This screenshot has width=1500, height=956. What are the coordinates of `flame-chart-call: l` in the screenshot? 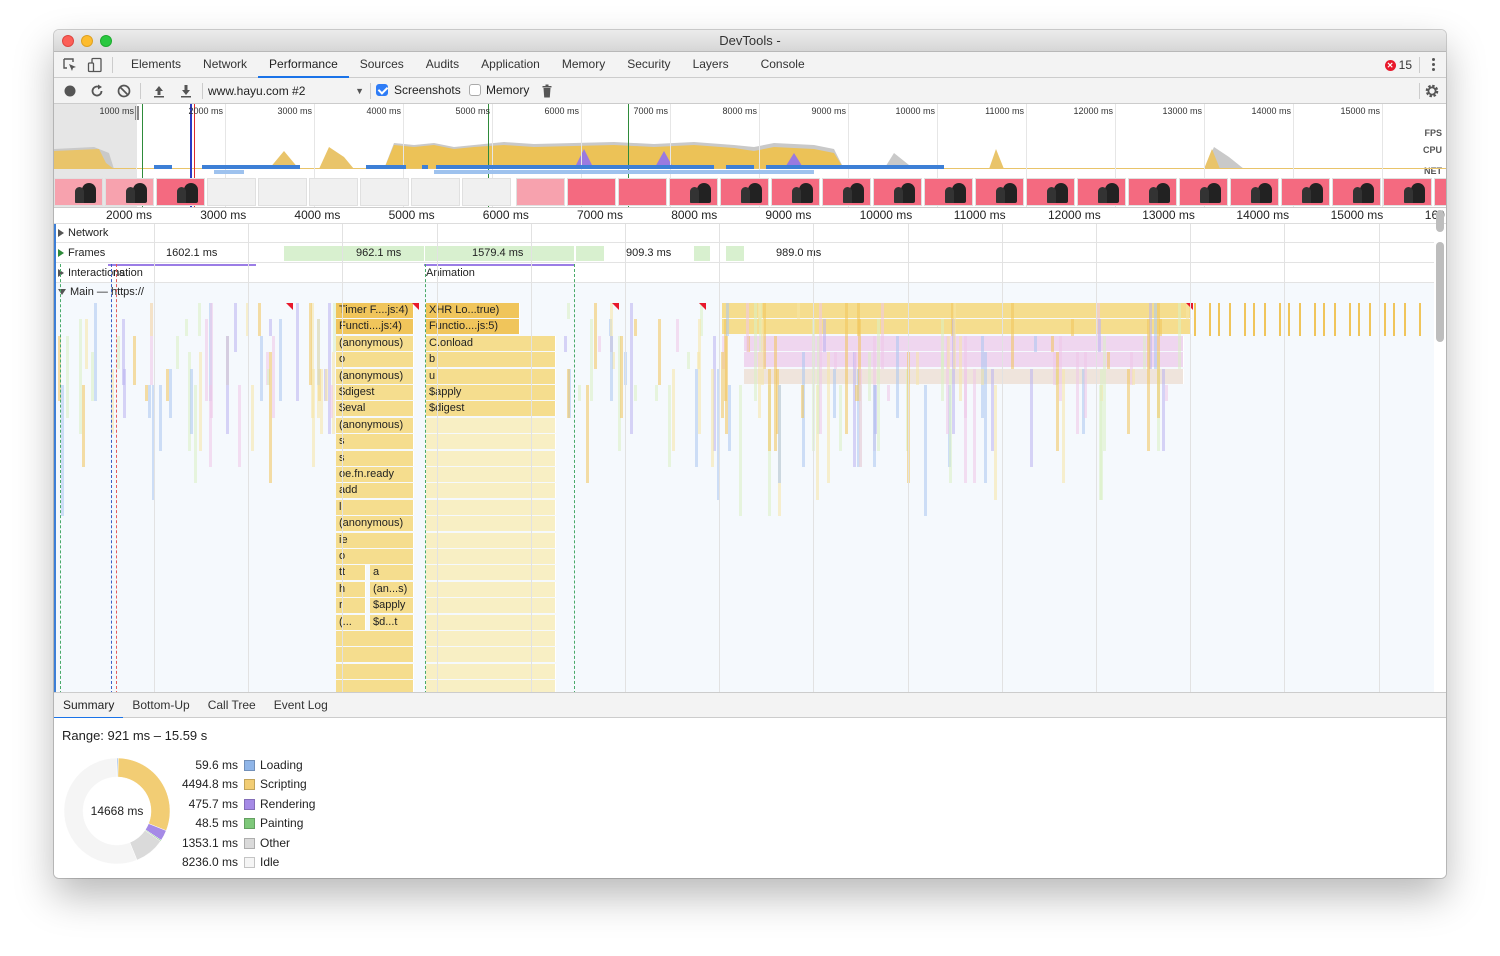 It's located at (375, 507).